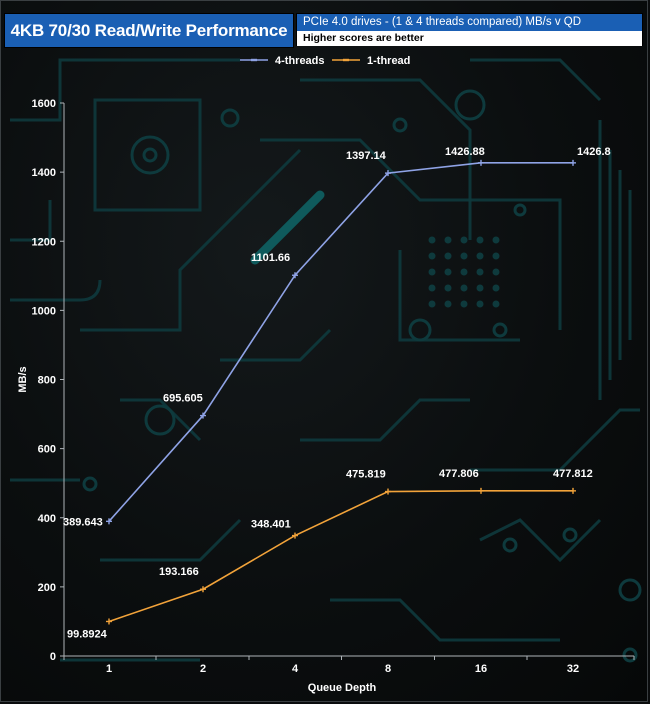  Describe the element at coordinates (47, 588) in the screenshot. I see `y-tick-label: 200` at that location.